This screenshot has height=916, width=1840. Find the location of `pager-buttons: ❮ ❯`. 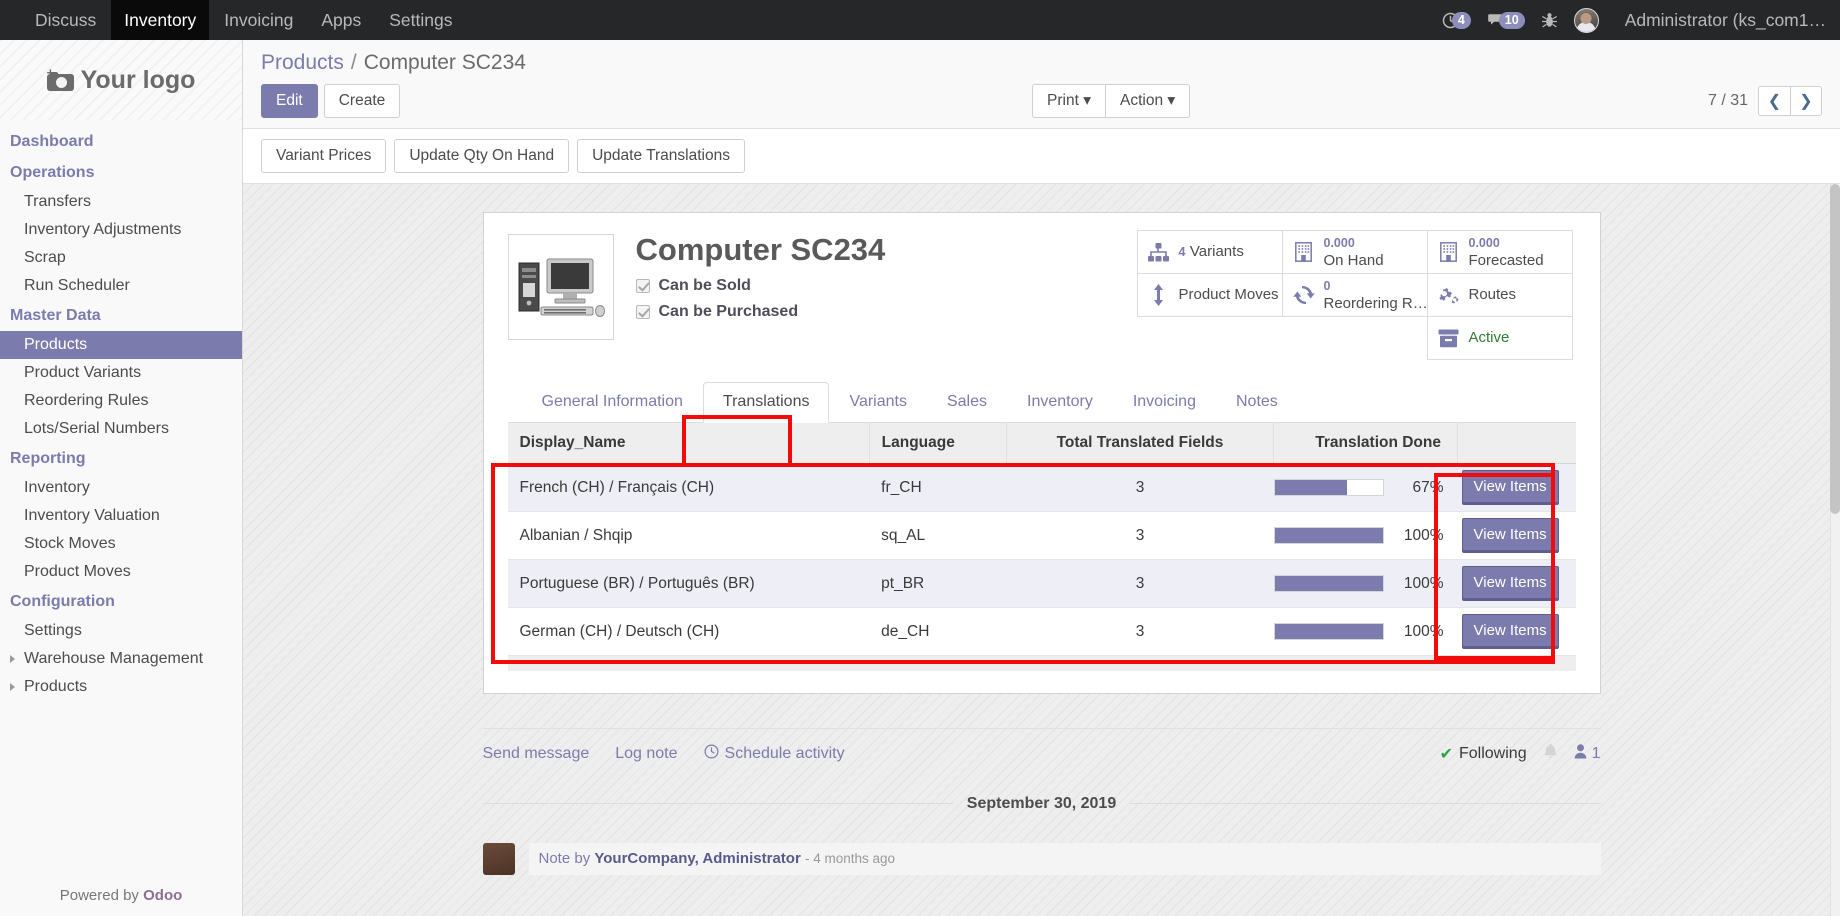

pager-buttons: ❮ ❯ is located at coordinates (1790, 101).